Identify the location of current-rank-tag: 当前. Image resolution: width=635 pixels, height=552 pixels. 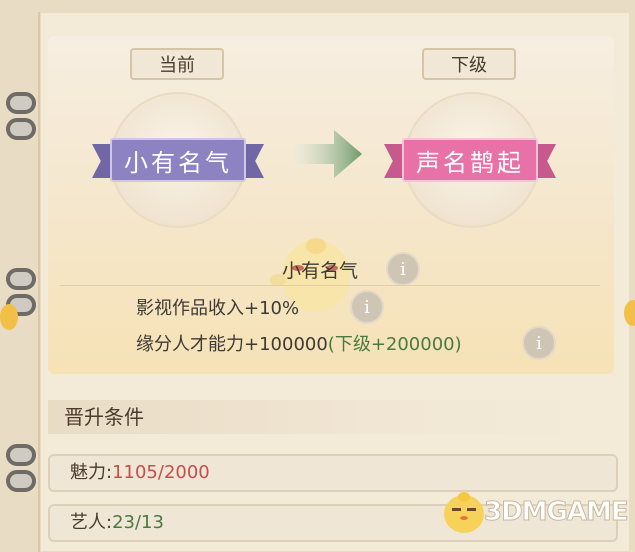
(177, 64).